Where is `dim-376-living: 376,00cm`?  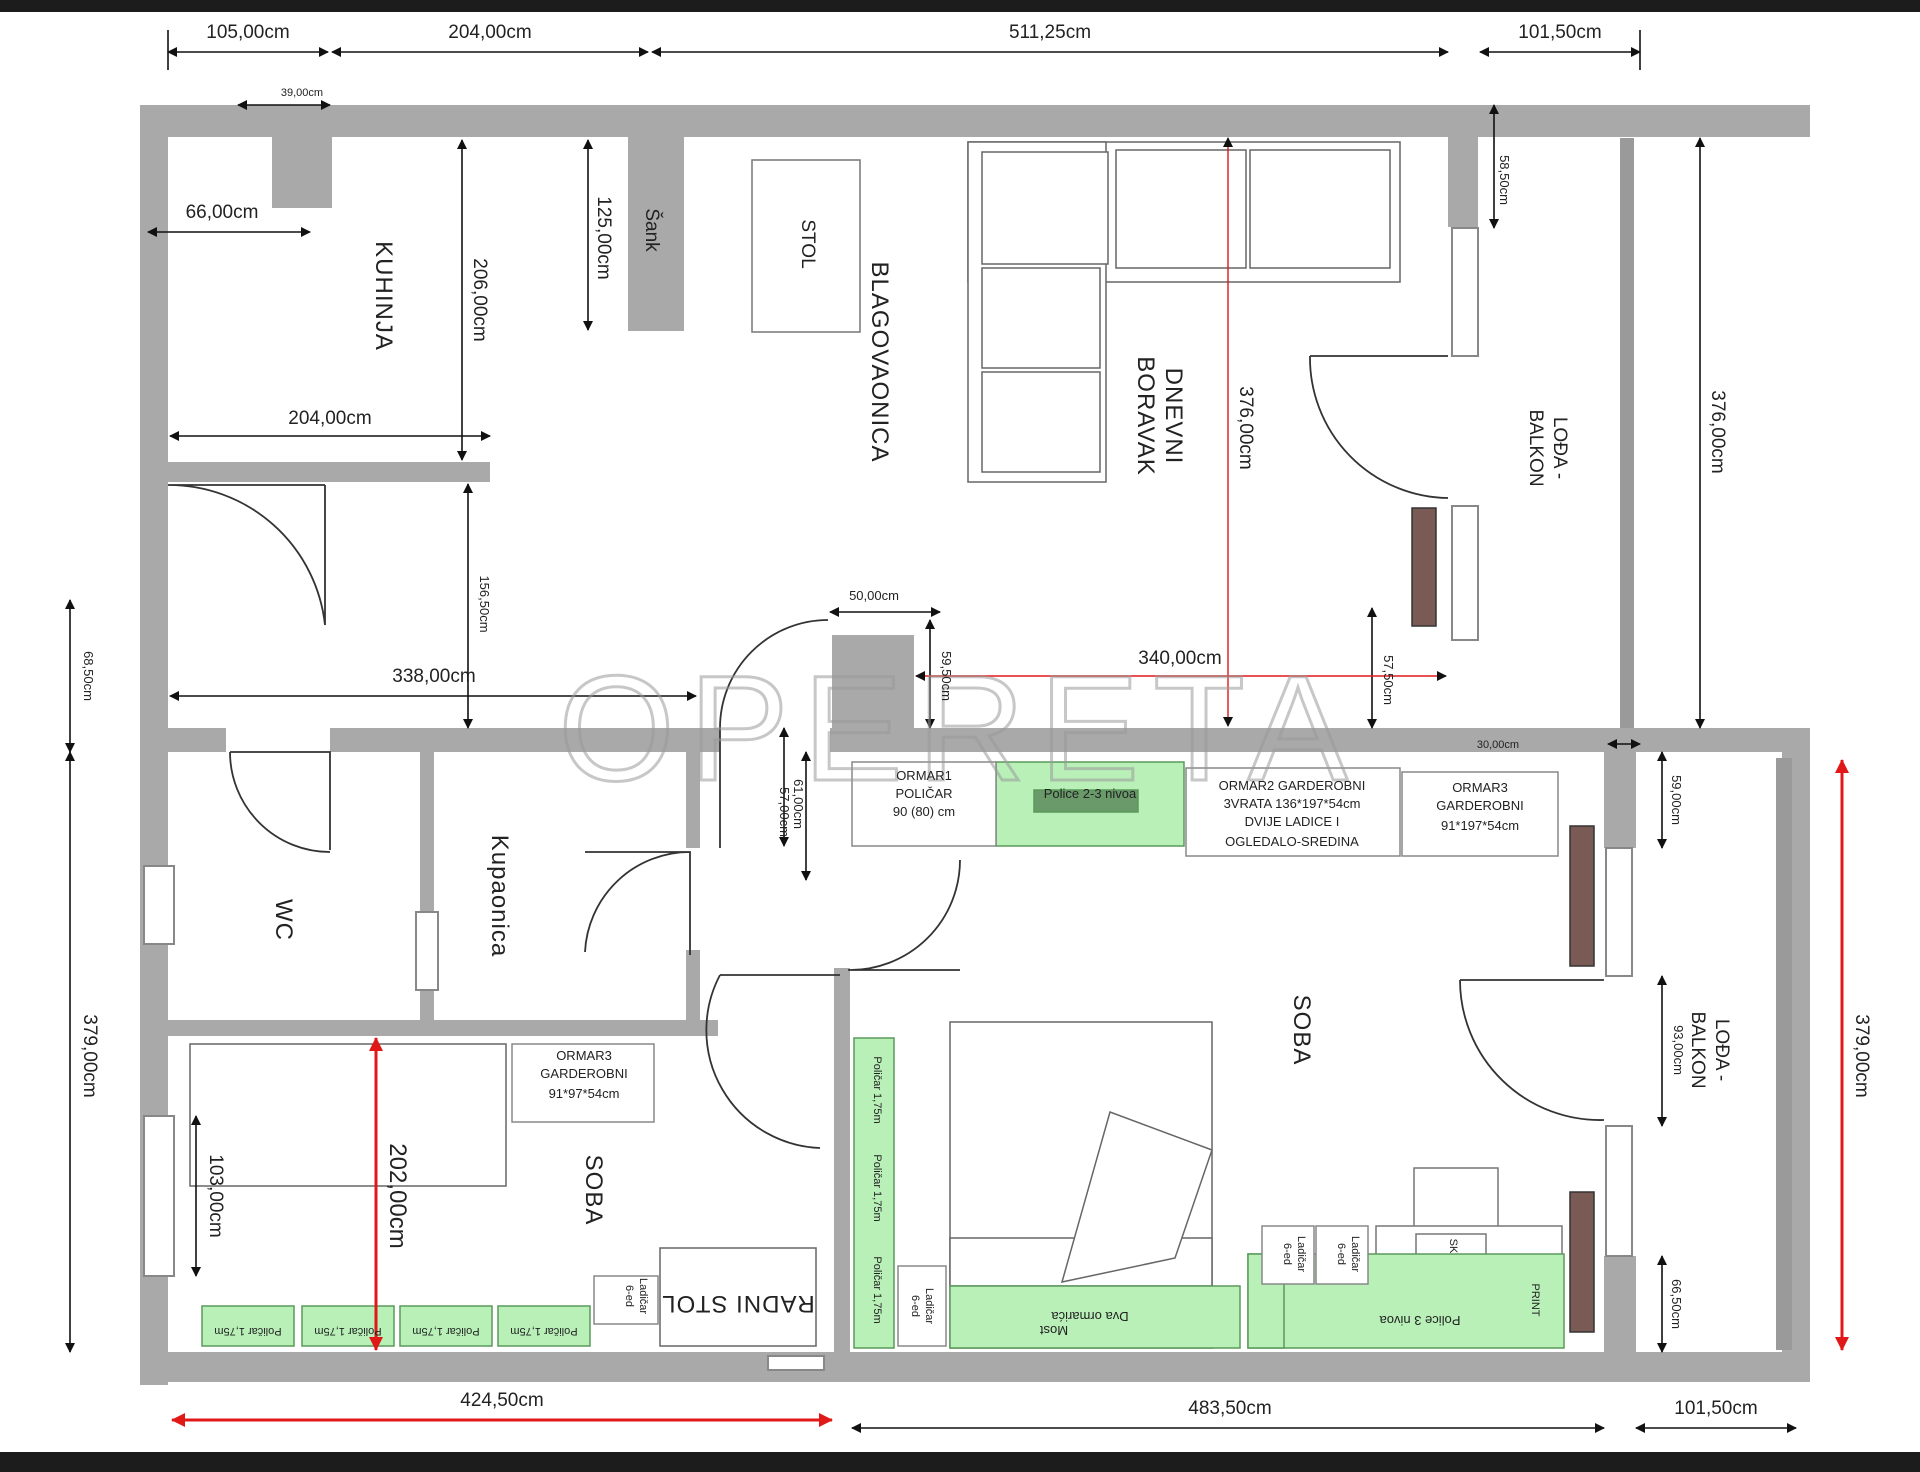
dim-376-living: 376,00cm is located at coordinates (1245, 427).